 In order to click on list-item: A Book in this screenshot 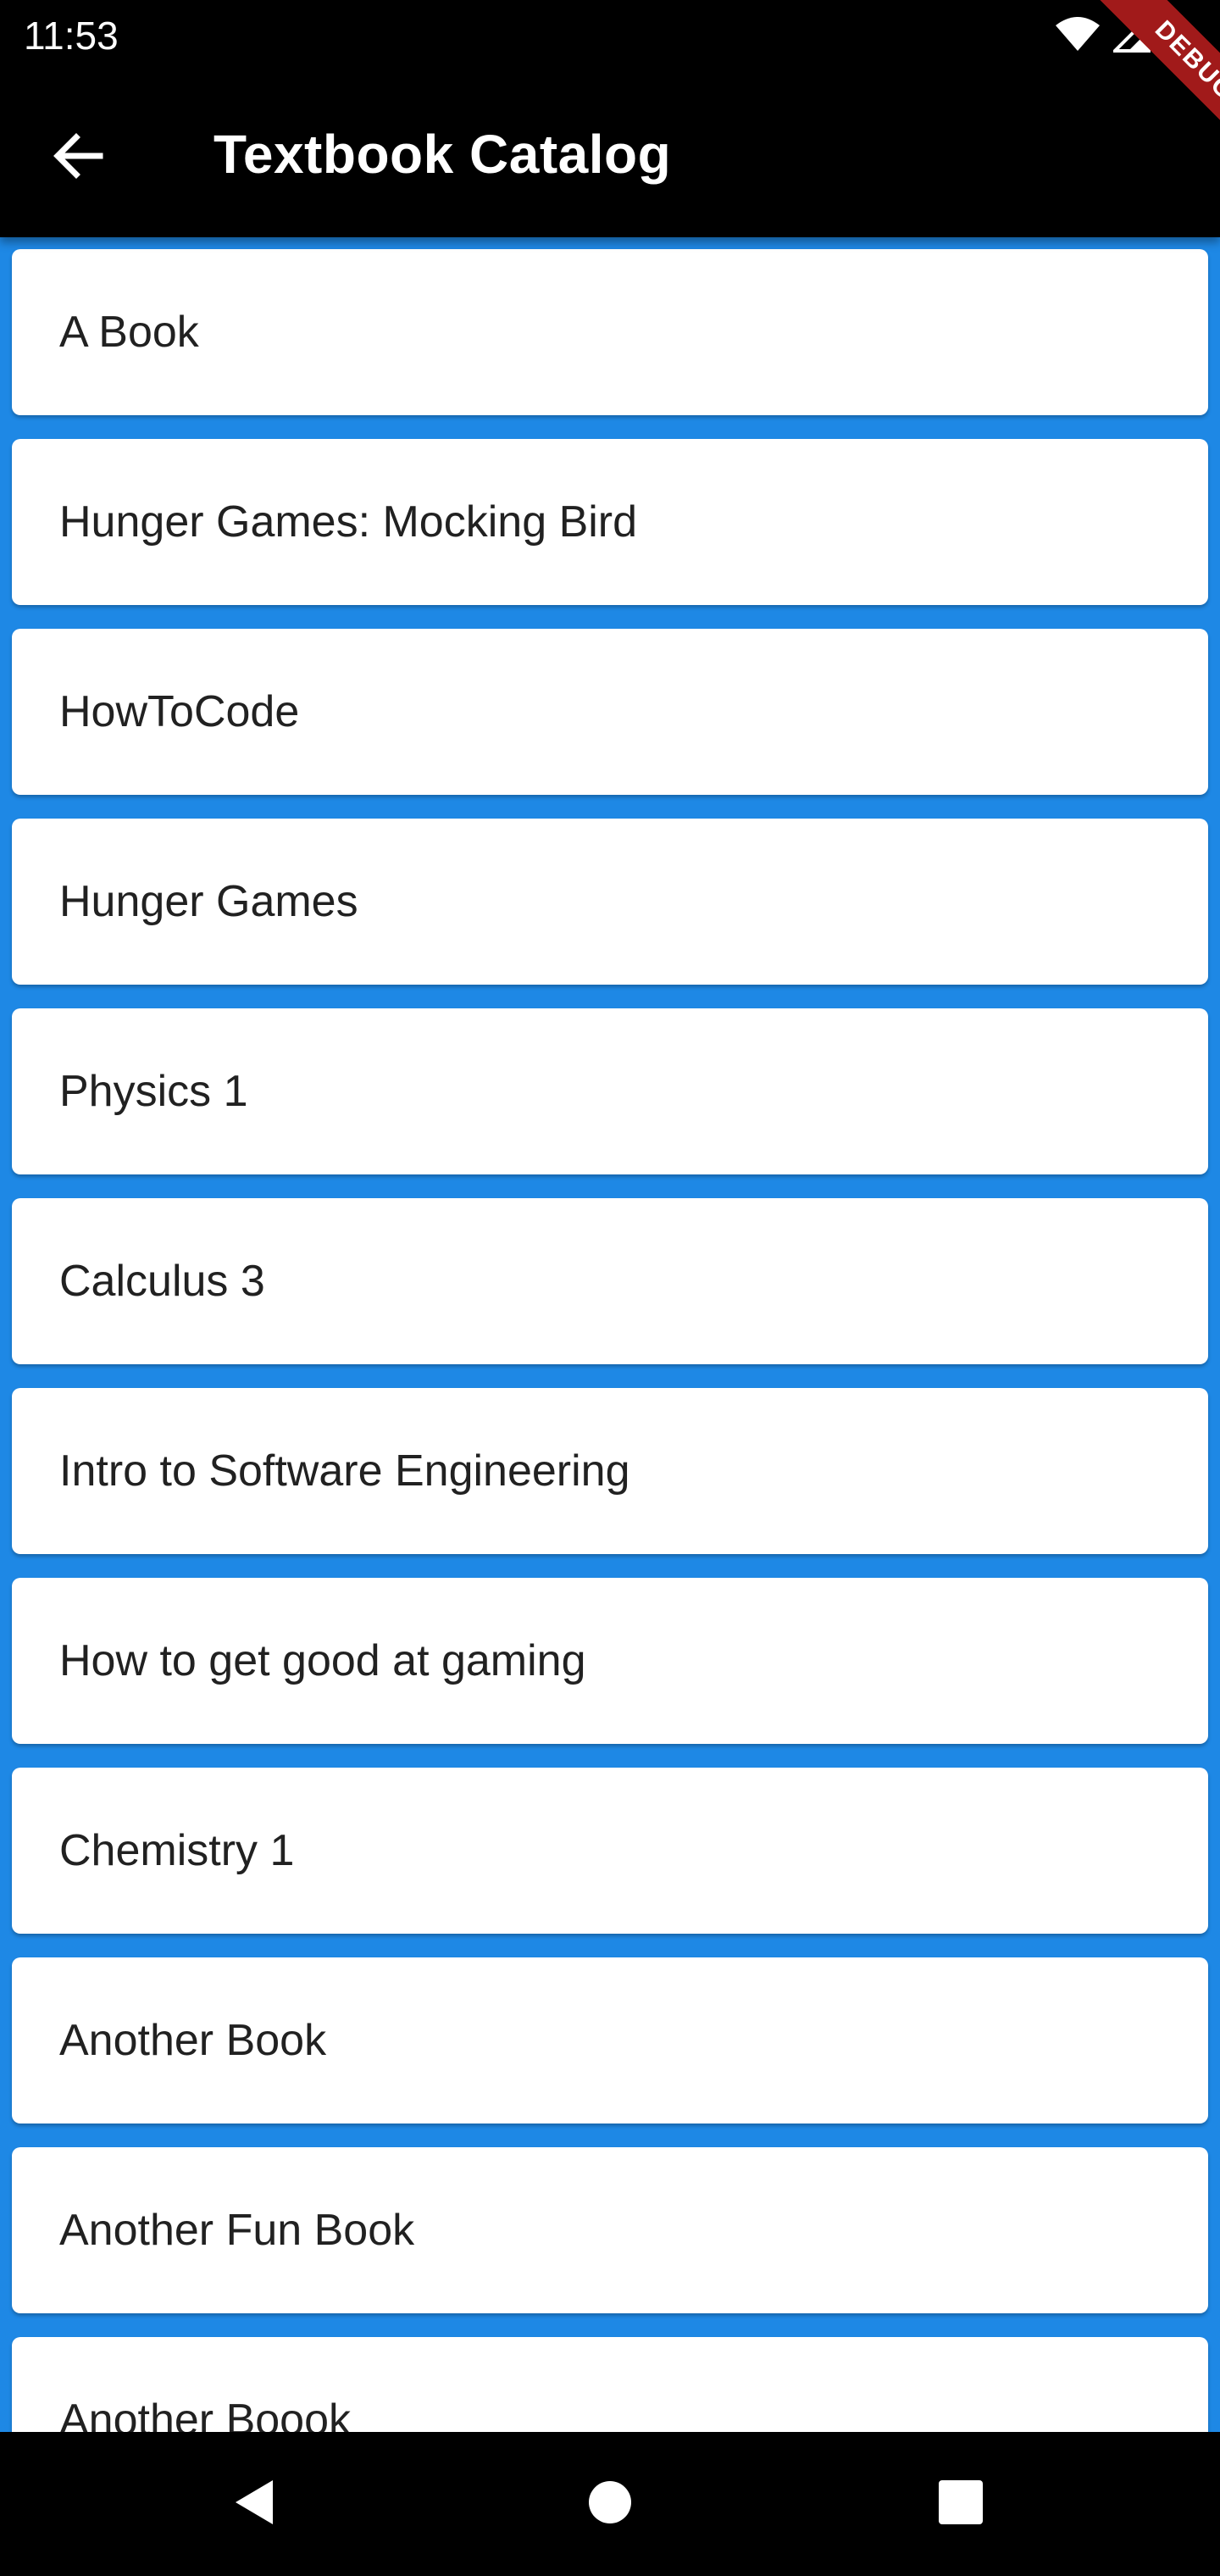, I will do `click(610, 332)`.